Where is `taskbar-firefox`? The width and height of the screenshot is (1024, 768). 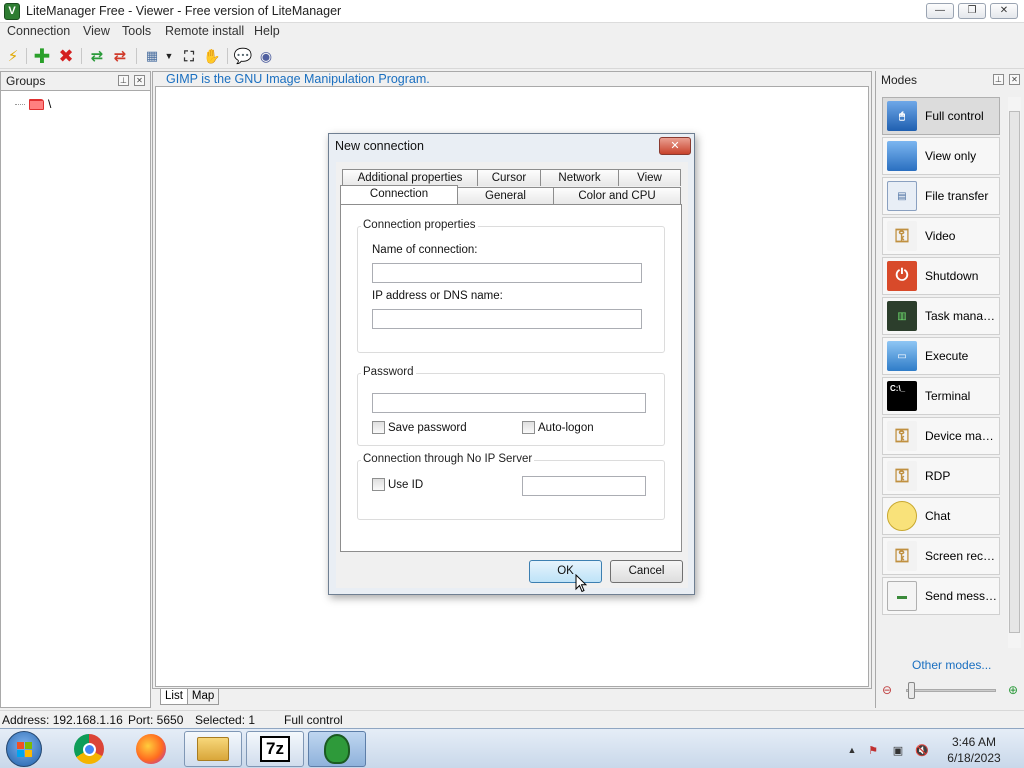 taskbar-firefox is located at coordinates (151, 749).